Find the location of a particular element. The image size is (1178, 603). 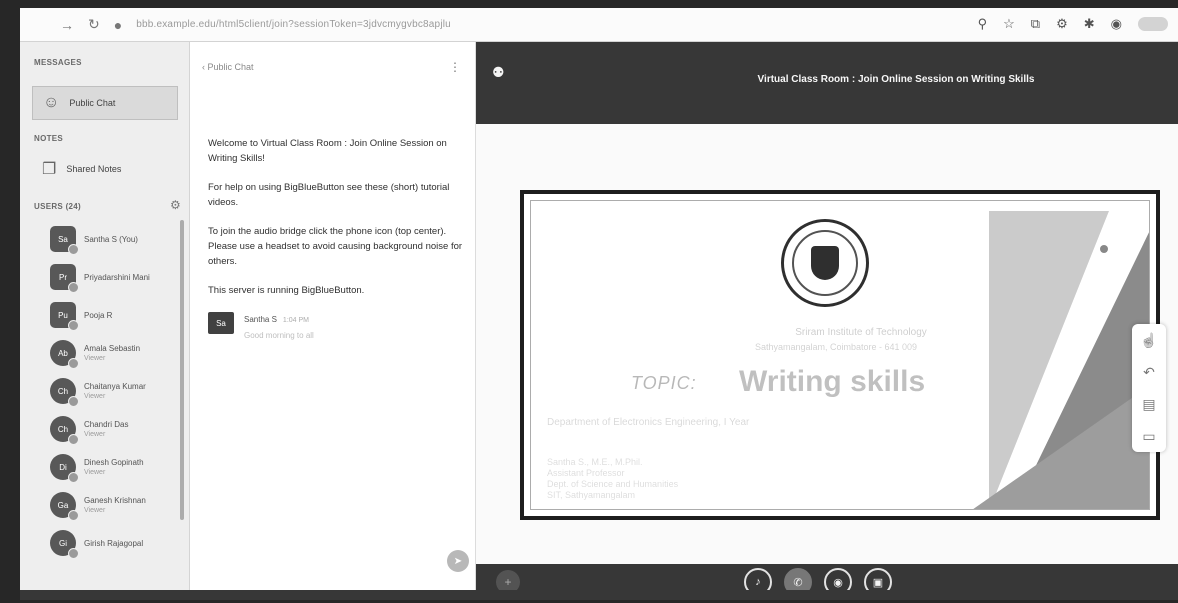

undo-icon: ↶ is located at coordinates (1149, 372).